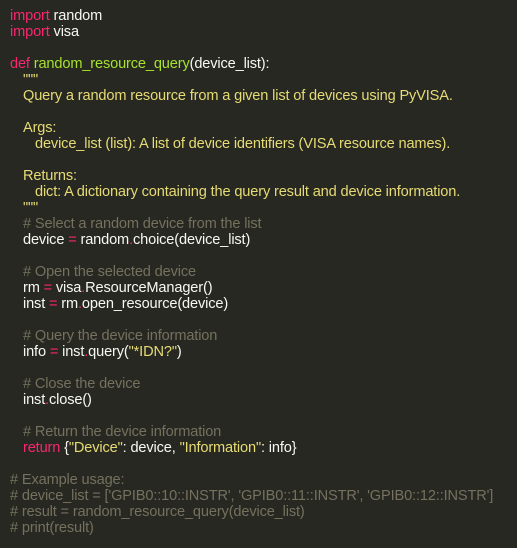 The width and height of the screenshot is (517, 548). What do you see at coordinates (120, 336) in the screenshot?
I see `comment: # Query the device information` at bounding box center [120, 336].